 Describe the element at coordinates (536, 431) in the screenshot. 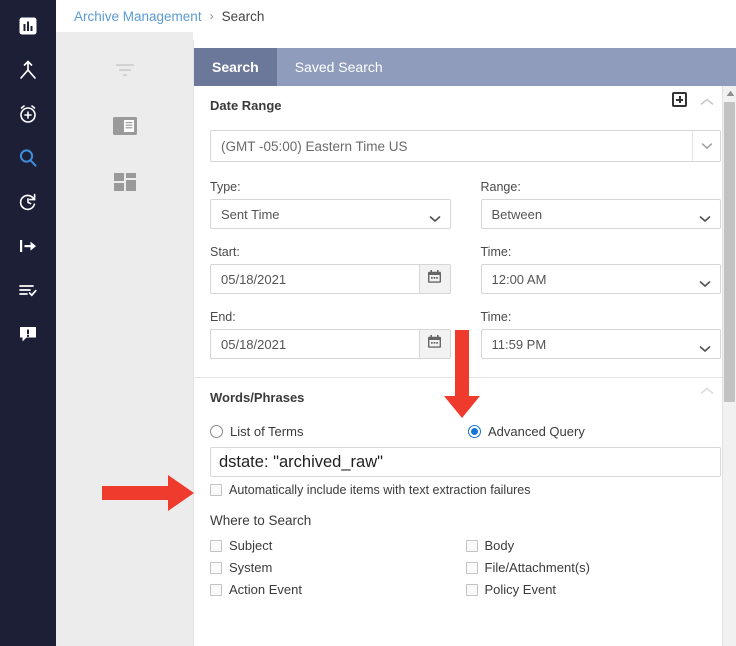

I see `radio-label-advanced-query: Advanced Query` at that location.